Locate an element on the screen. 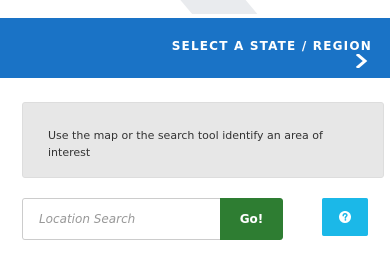  help-button is located at coordinates (345, 217).